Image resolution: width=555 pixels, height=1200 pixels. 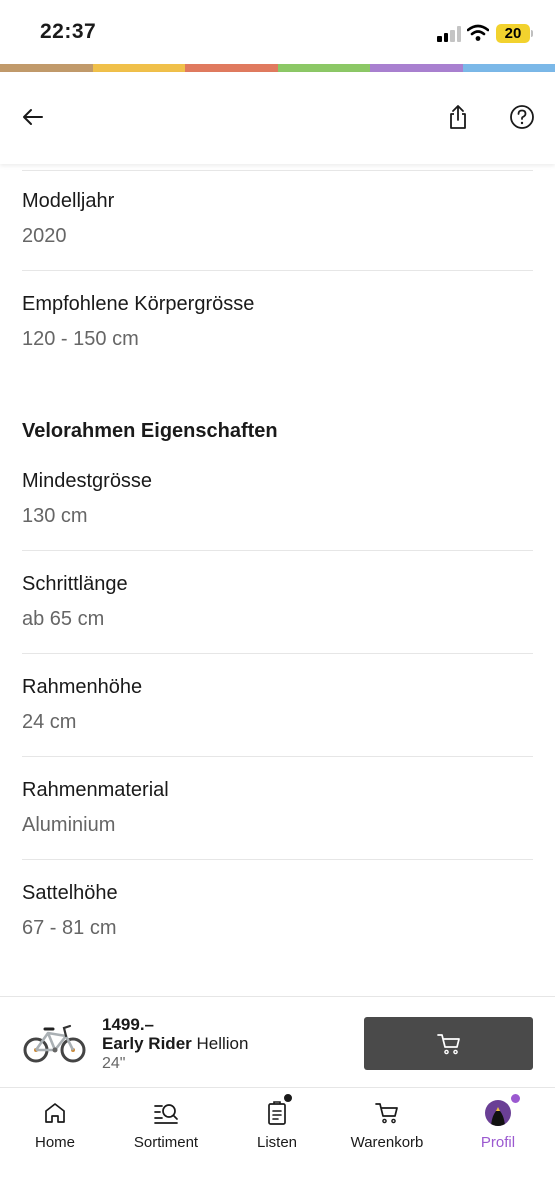 I want to click on back-button, so click(x=33, y=117).